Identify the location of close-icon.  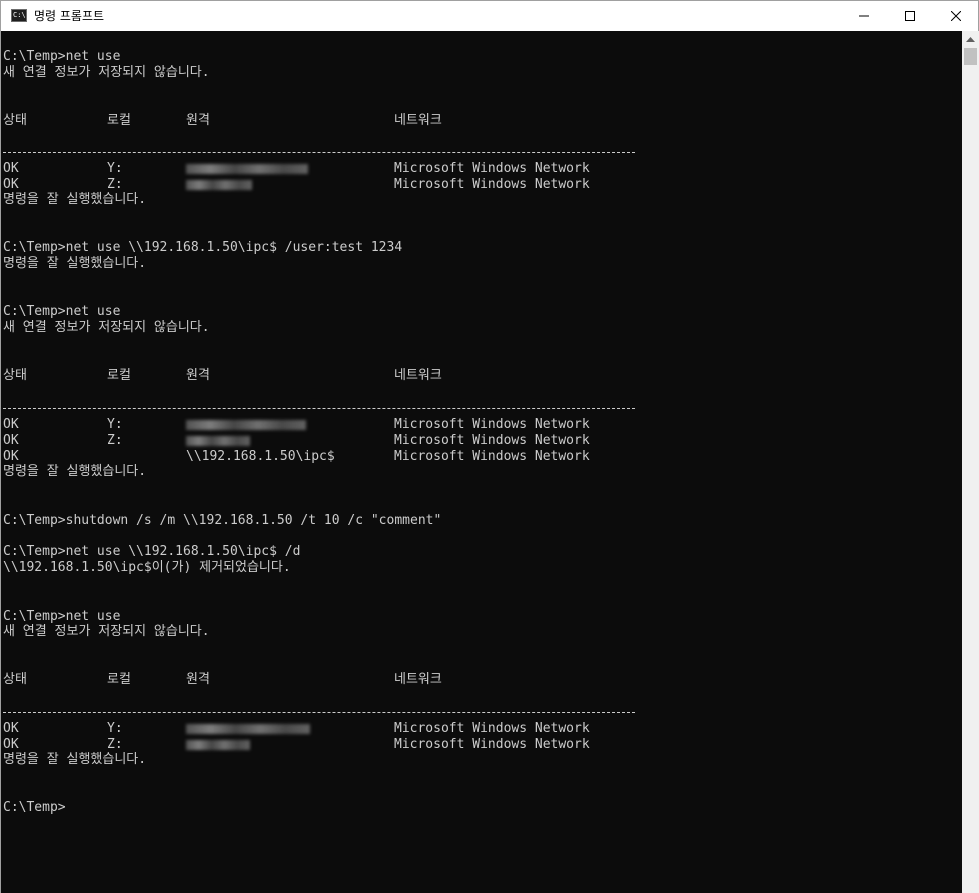
(956, 16).